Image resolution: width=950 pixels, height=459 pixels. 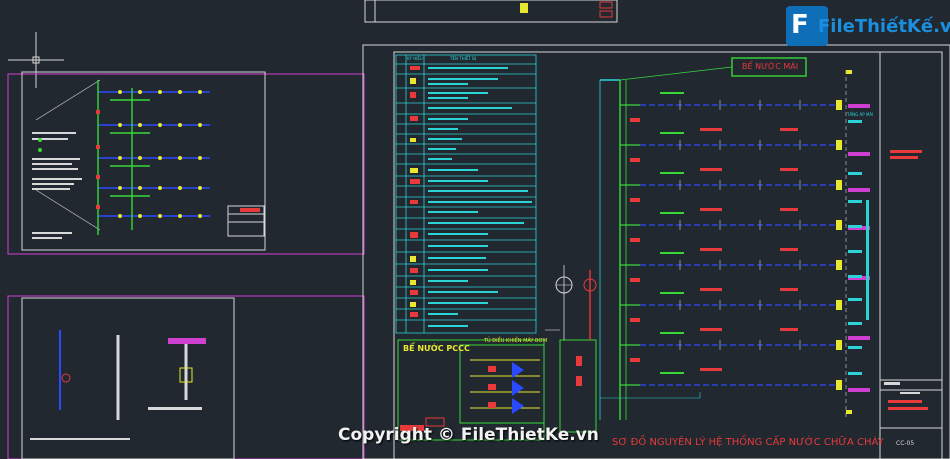 I want to click on filethietke-logo: F FileThiếtKế.vn, so click(x=868, y=29).